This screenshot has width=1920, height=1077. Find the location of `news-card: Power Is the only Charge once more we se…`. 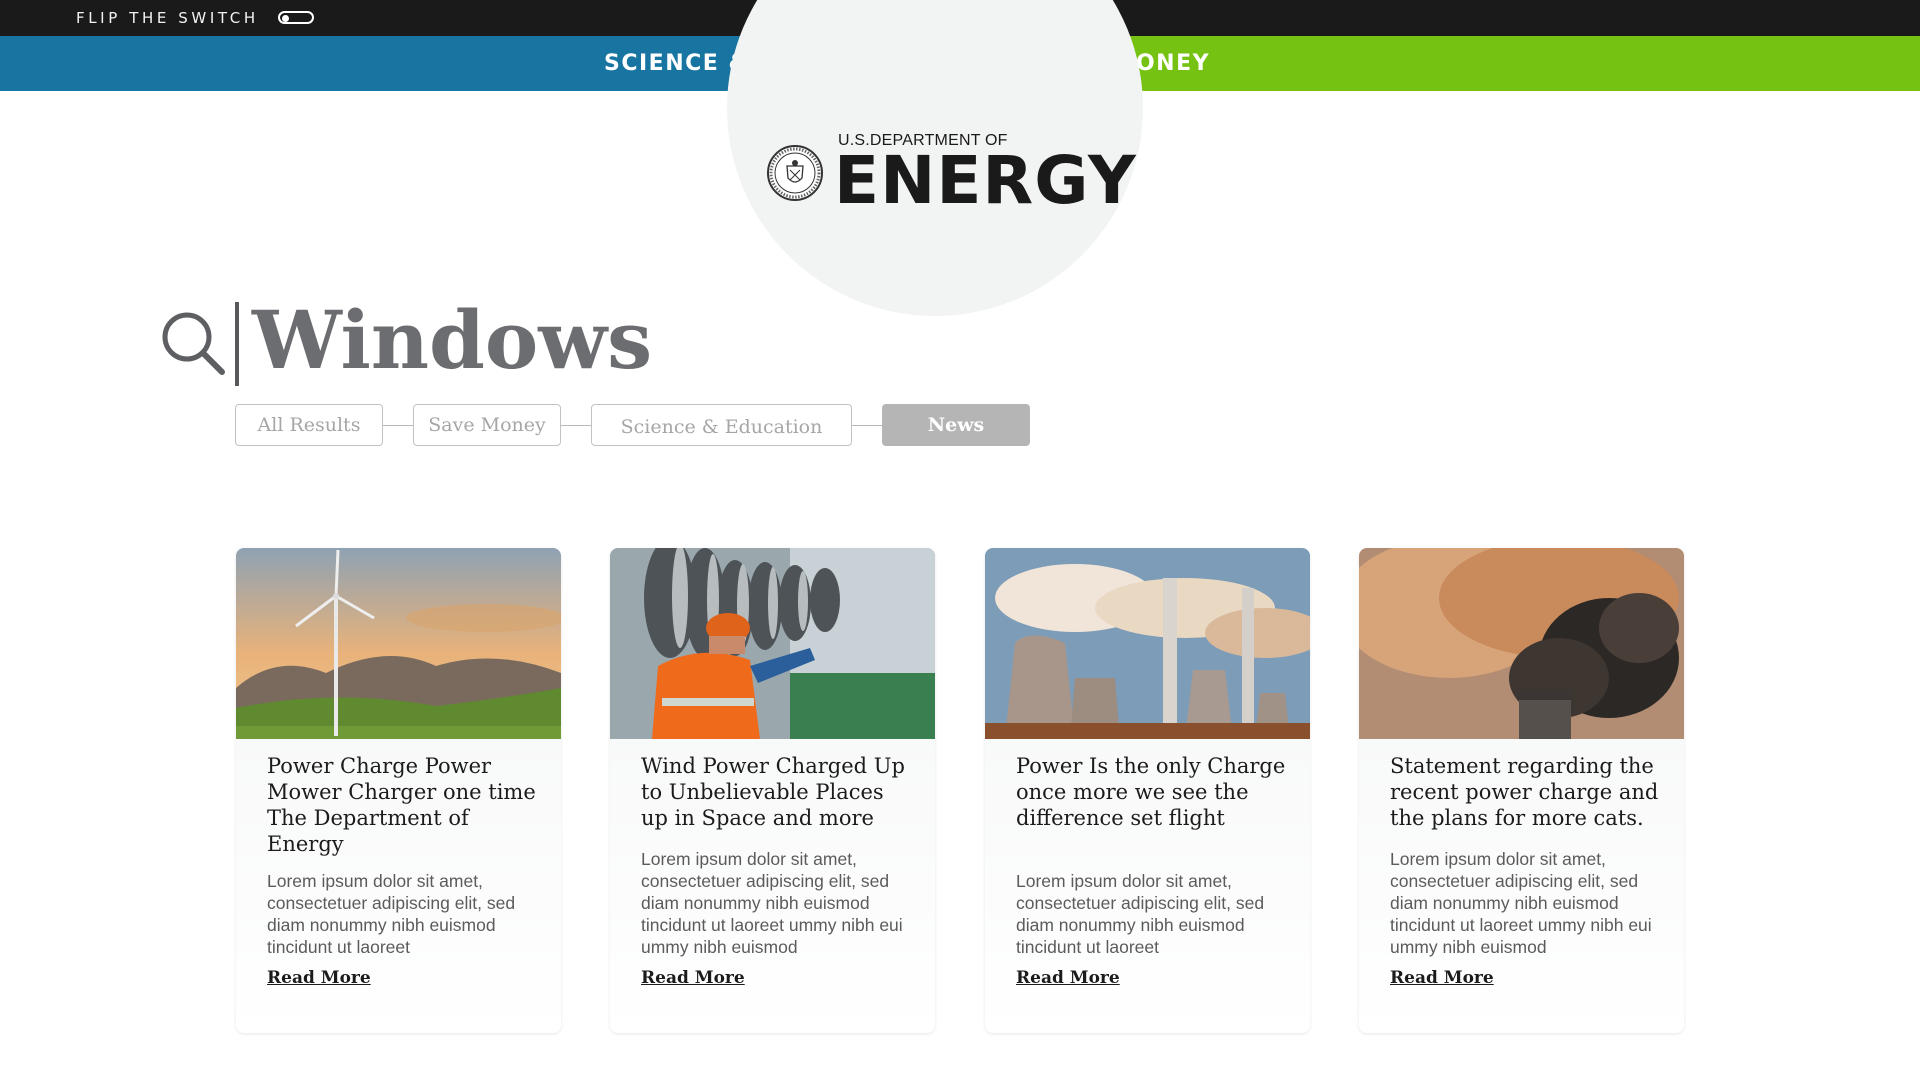

news-card: Power Is the only Charge once more we se… is located at coordinates (1147, 790).